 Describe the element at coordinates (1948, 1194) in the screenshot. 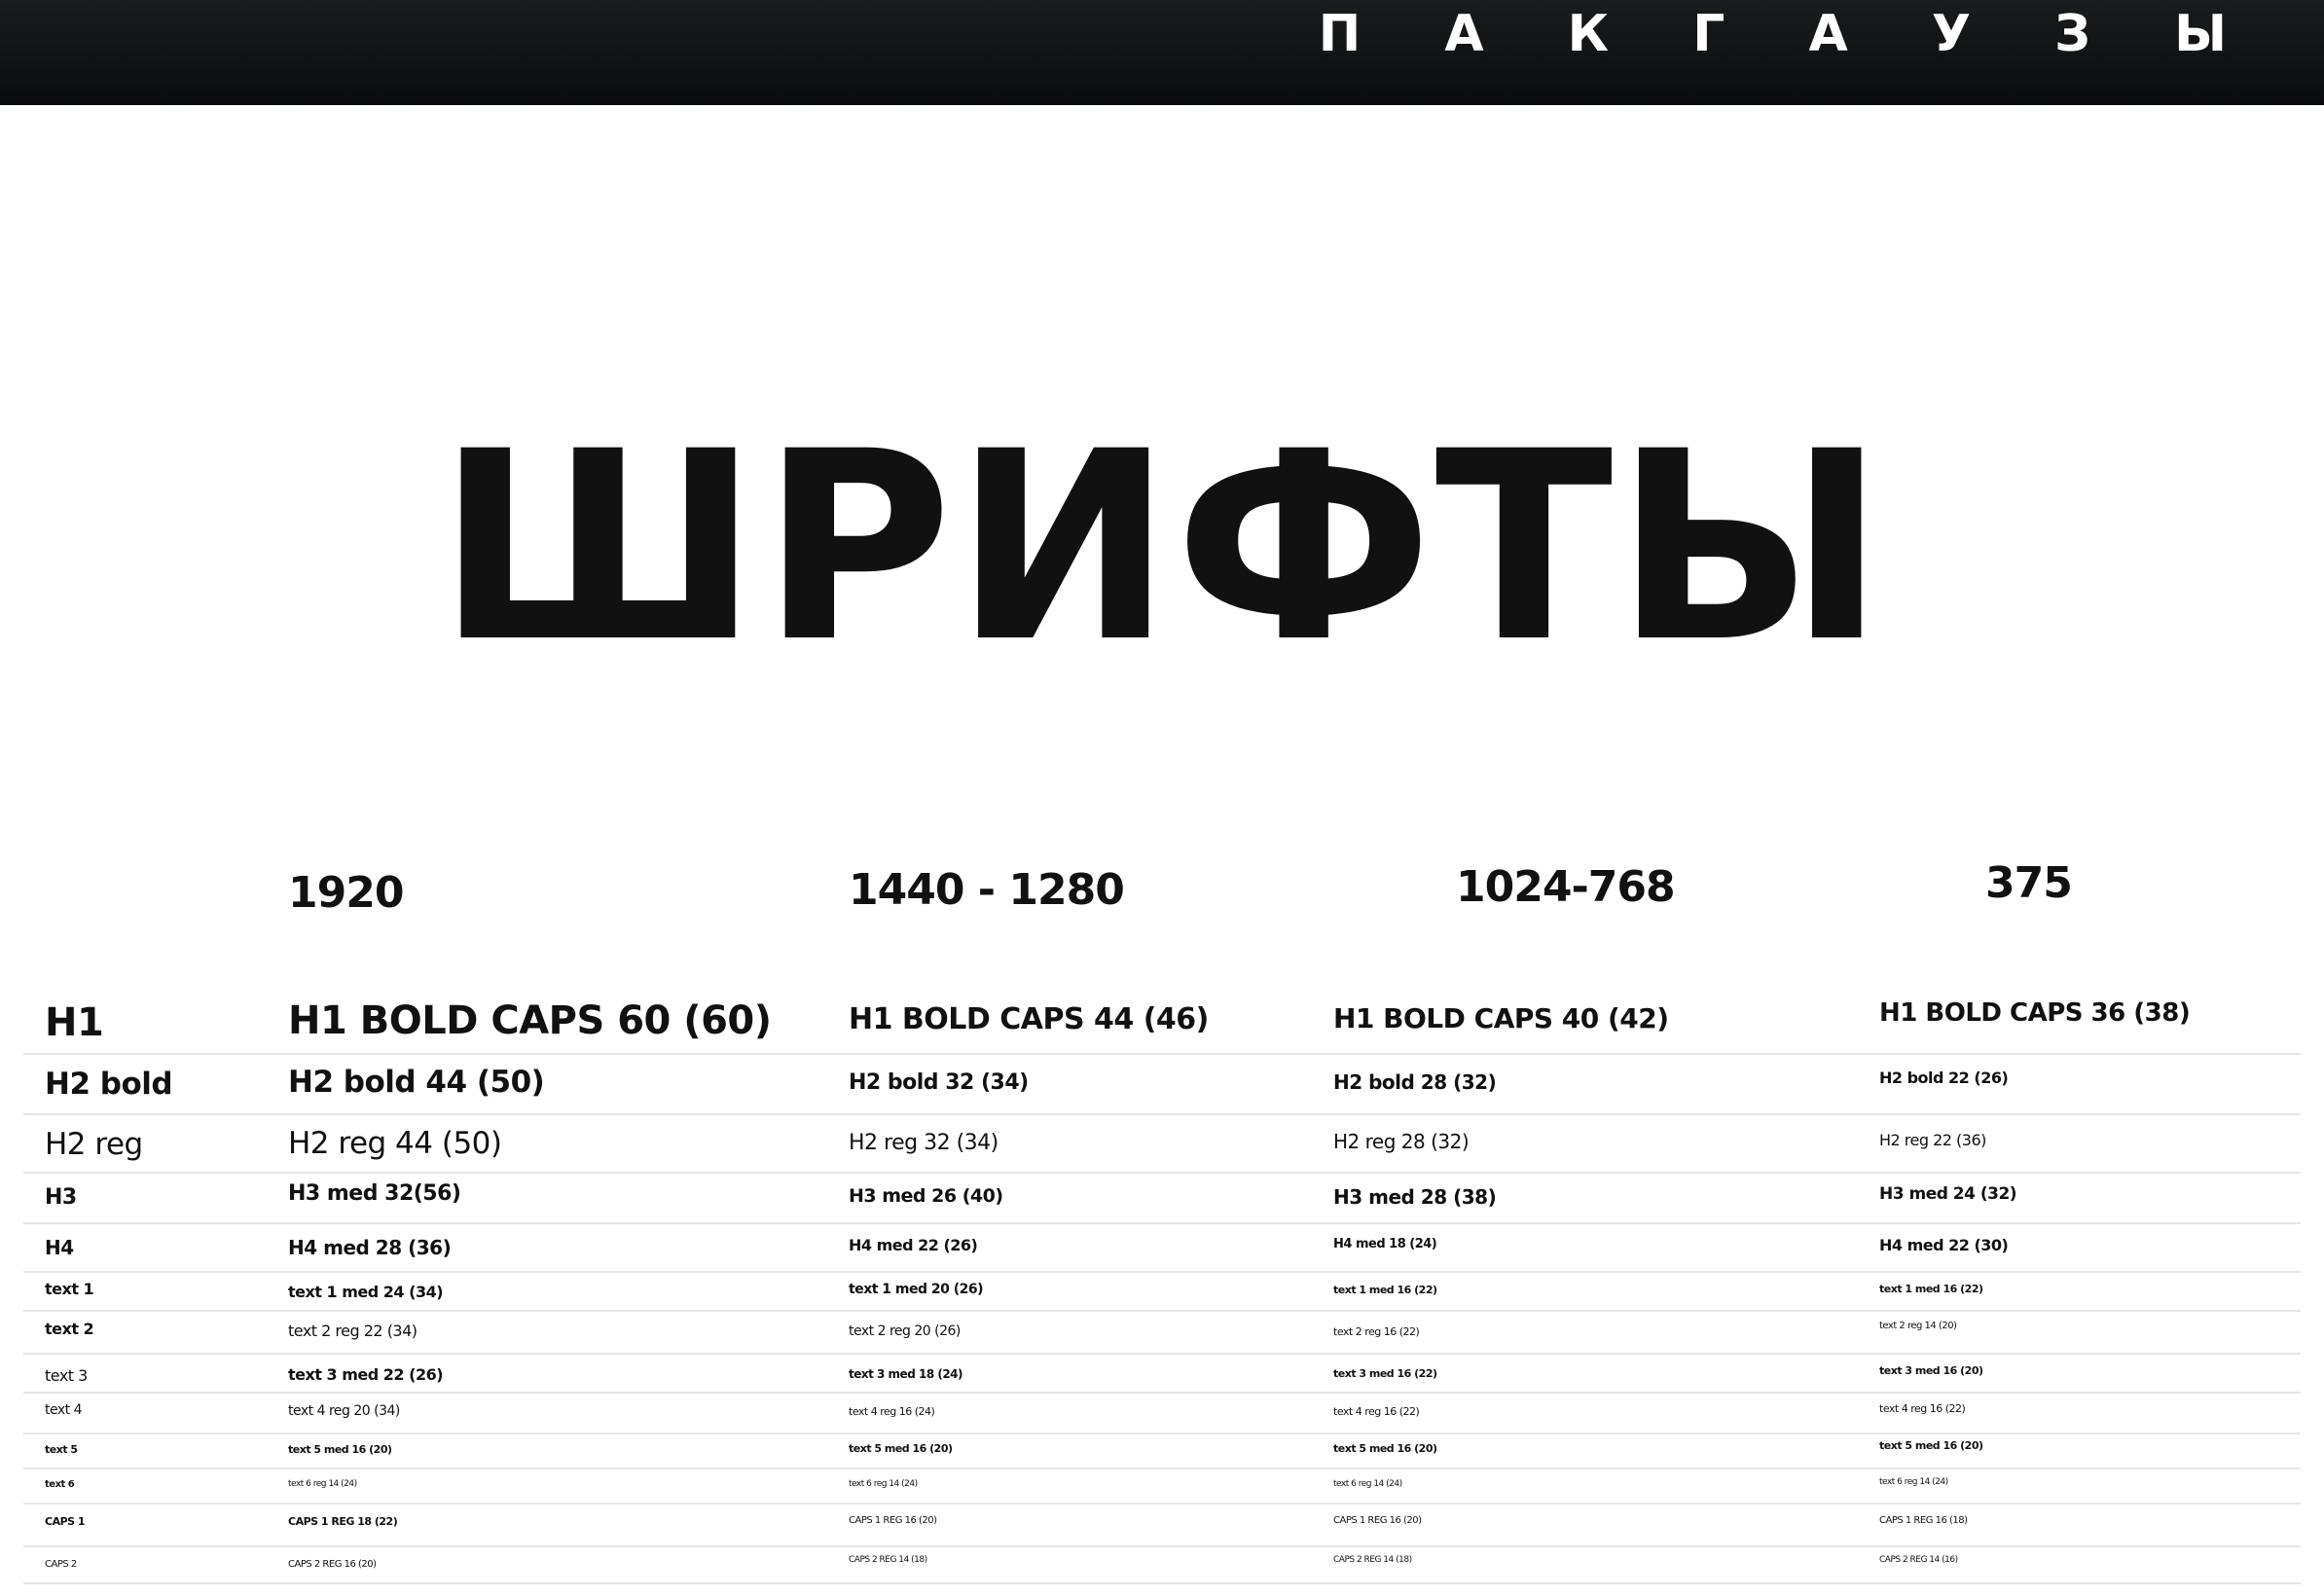

I see `cell-375: H3 med 24 (32)` at that location.